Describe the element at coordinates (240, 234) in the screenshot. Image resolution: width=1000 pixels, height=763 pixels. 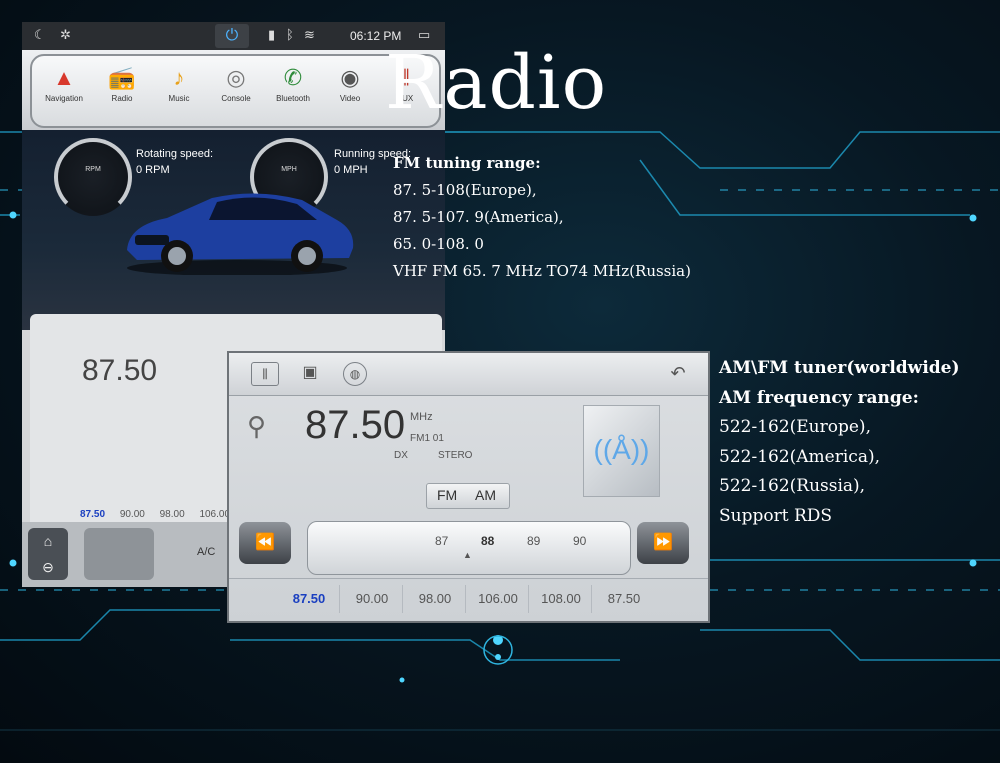
I see `car-image` at that location.